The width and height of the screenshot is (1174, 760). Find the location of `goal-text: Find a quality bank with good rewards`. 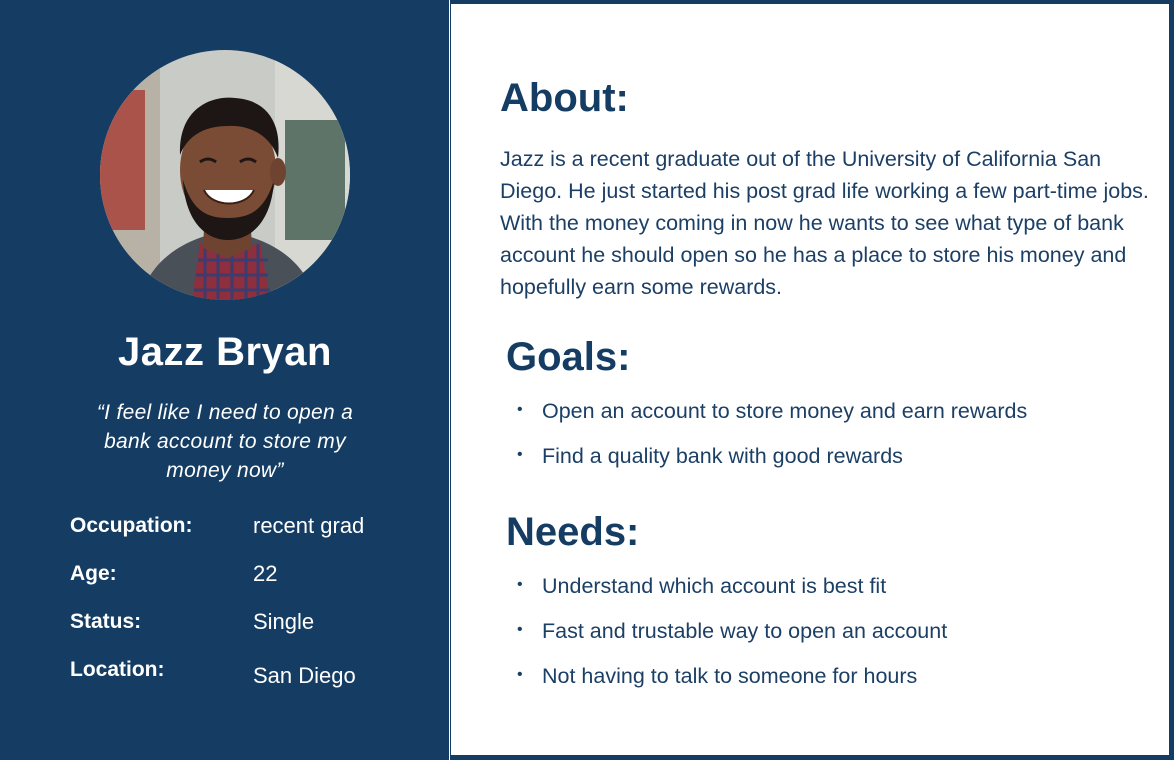

goal-text: Find a quality bank with good rewards is located at coordinates (722, 456).